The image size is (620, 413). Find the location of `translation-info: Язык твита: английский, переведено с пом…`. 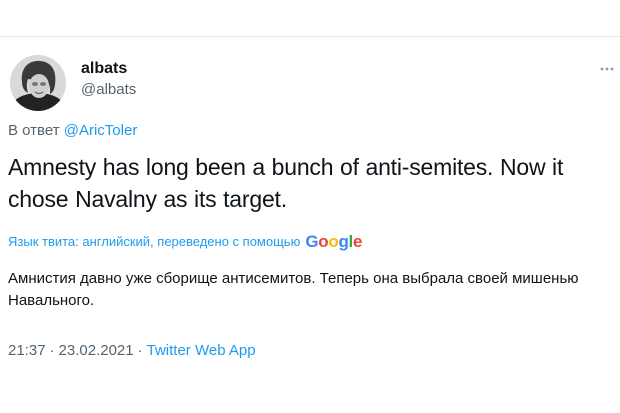

translation-info: Язык твита: английский, переведено с пом… is located at coordinates (185, 242).